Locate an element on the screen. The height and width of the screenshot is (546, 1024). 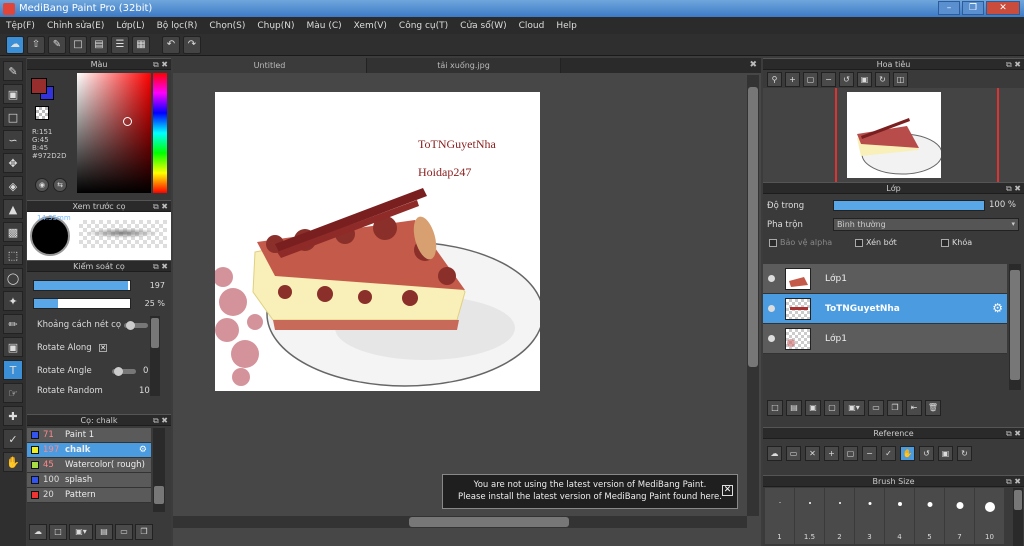
rotate-right-icon: ↻ is located at coordinates (882, 79).